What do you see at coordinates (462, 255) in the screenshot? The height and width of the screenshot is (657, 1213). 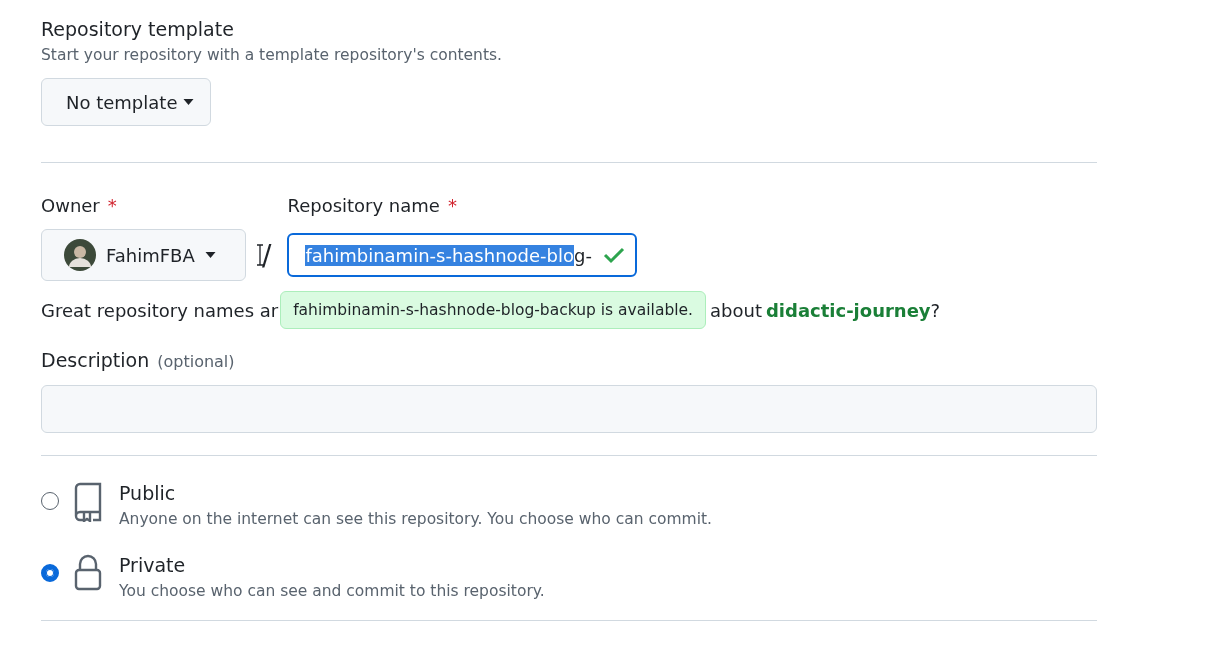 I see `repository-name-field: fahimbinamin-s-hashnode-blog-` at bounding box center [462, 255].